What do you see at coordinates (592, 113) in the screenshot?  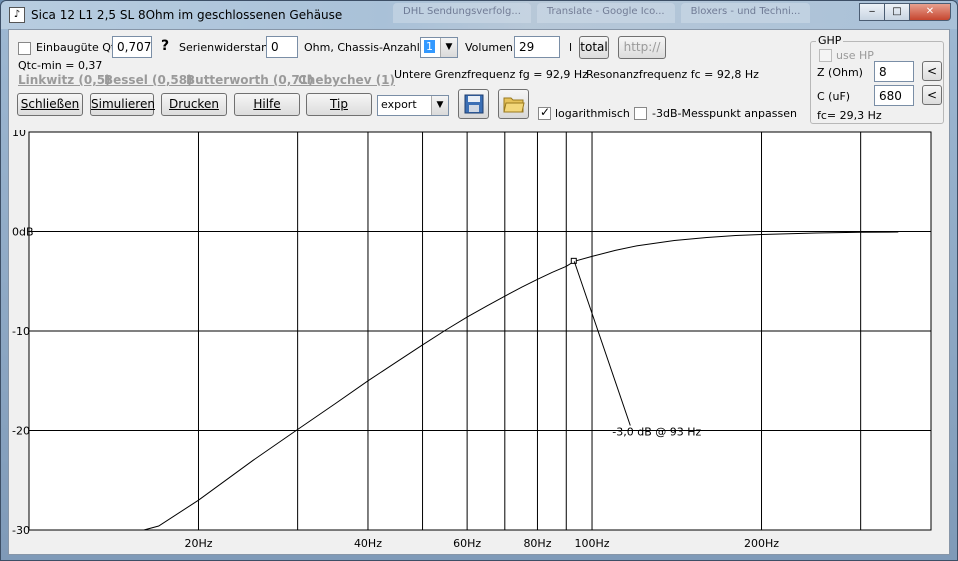 I see `logarithmisch-label: logarithmisch` at bounding box center [592, 113].